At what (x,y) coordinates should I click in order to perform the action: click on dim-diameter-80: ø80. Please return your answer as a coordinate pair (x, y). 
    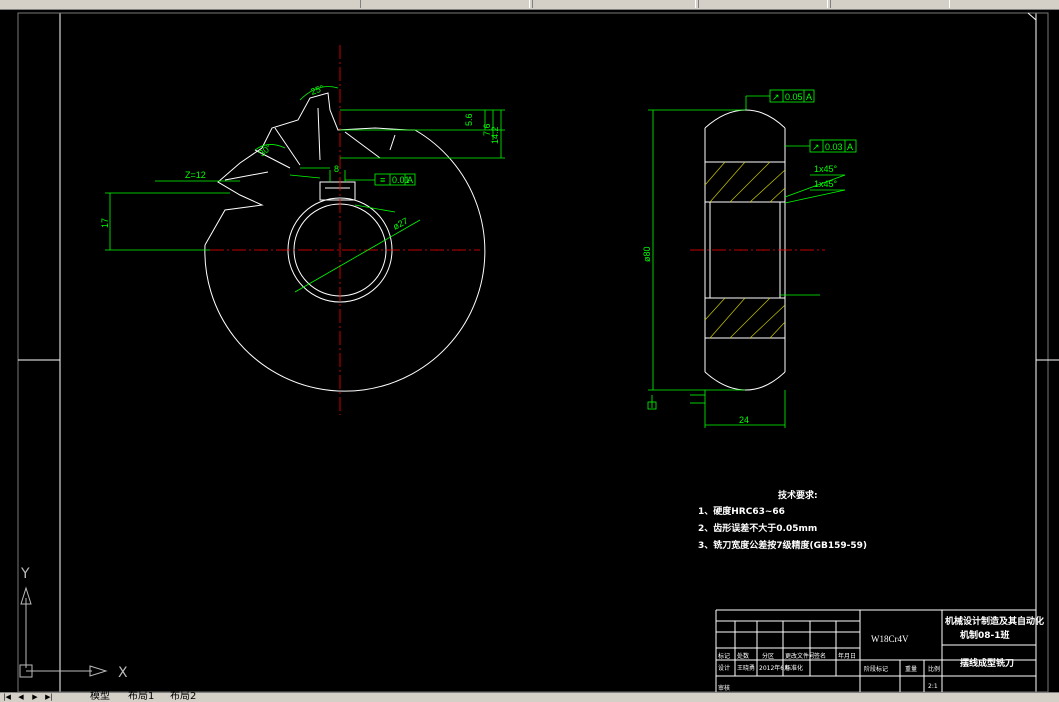
    Looking at the image, I should click on (647, 254).